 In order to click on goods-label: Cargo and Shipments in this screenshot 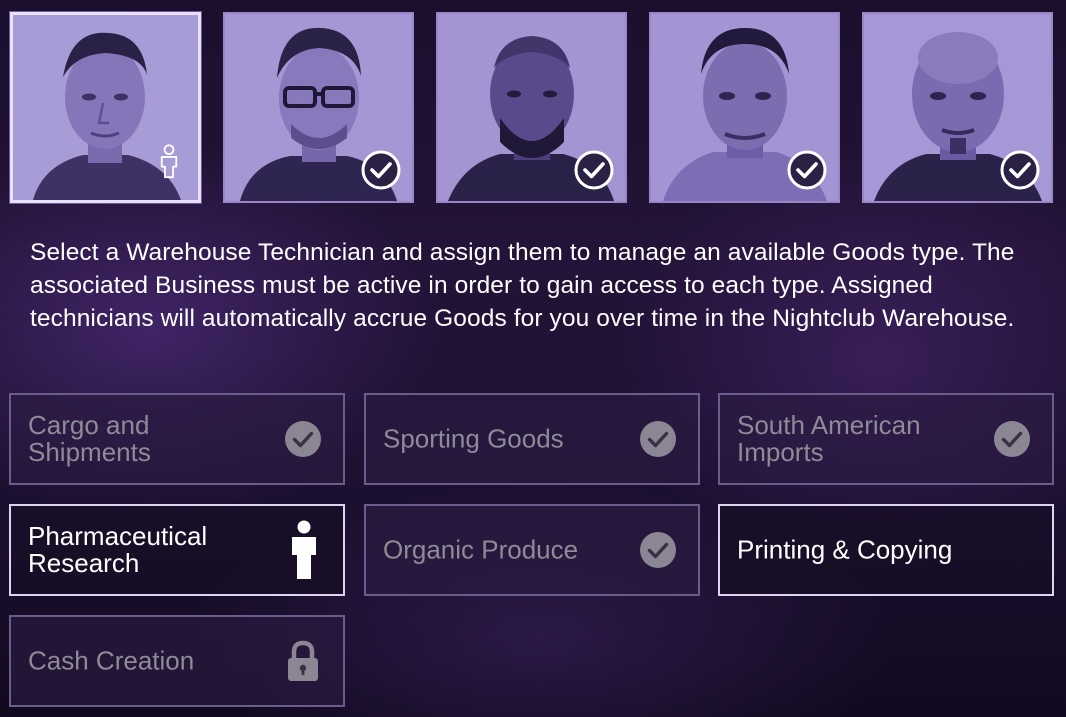, I will do `click(89, 438)`.